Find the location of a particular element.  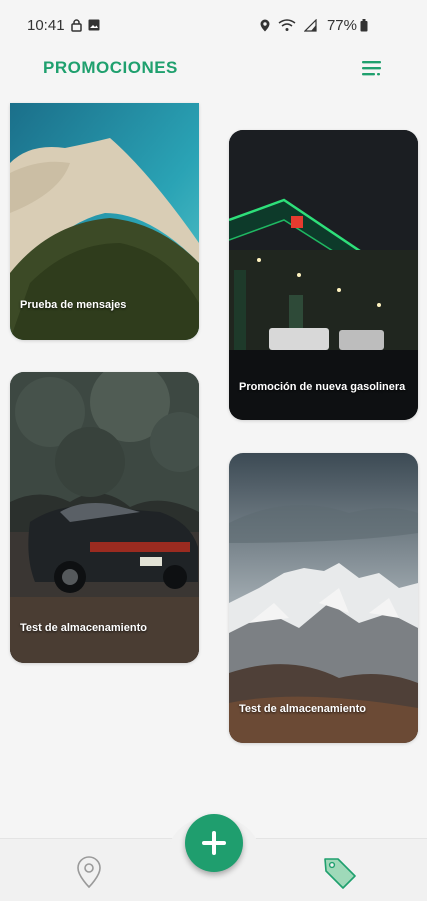

tag-icon is located at coordinates (340, 873).